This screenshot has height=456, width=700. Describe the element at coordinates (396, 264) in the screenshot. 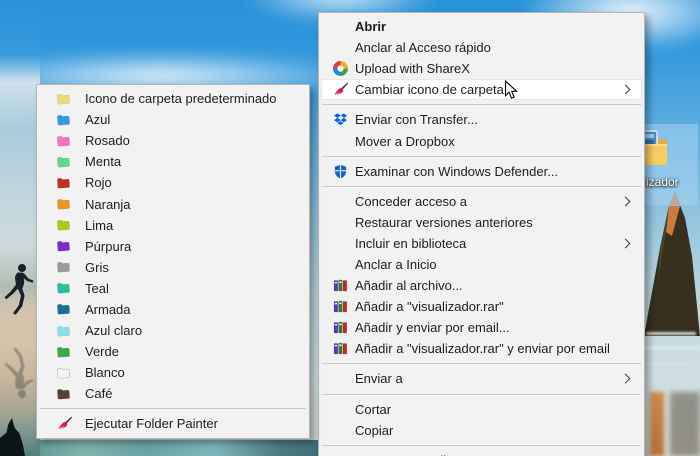

I see `menu-item-label: Anclar a Inicio` at that location.